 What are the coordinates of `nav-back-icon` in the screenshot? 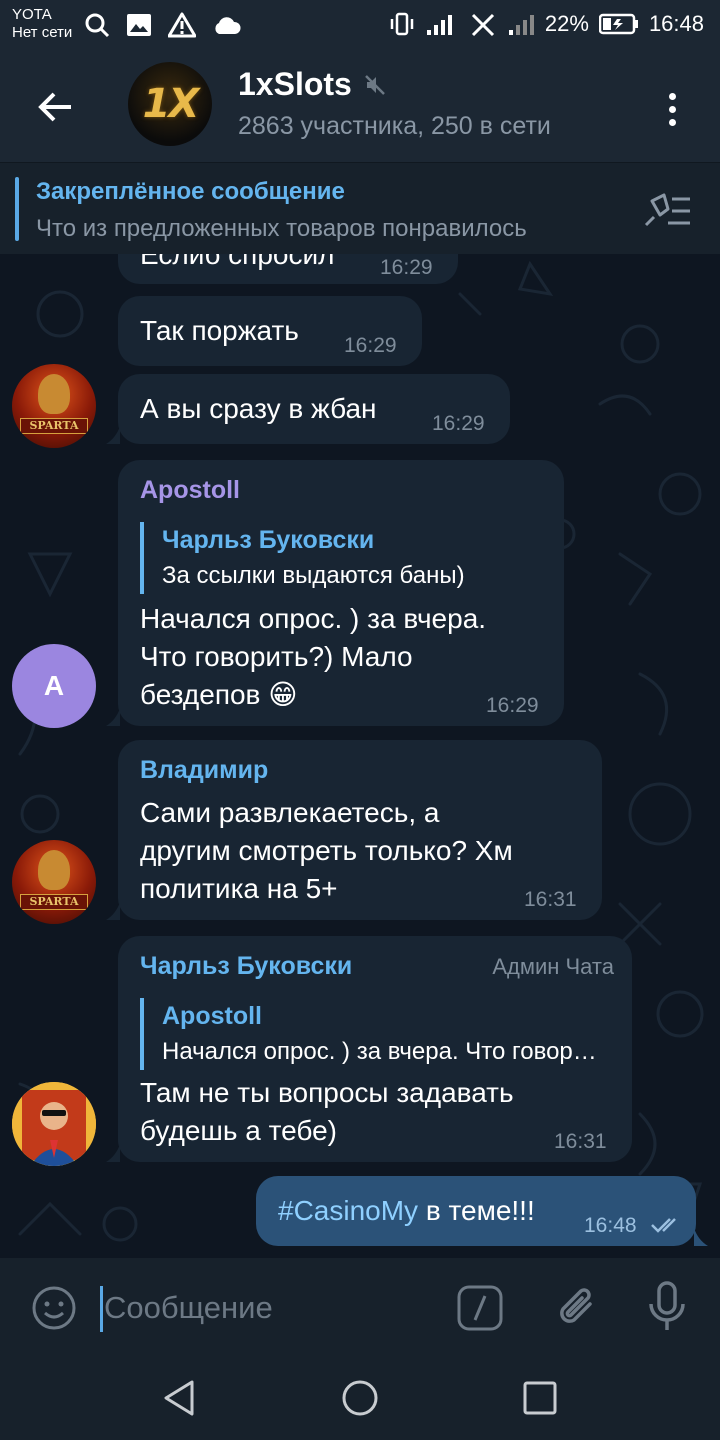 It's located at (180, 1398).